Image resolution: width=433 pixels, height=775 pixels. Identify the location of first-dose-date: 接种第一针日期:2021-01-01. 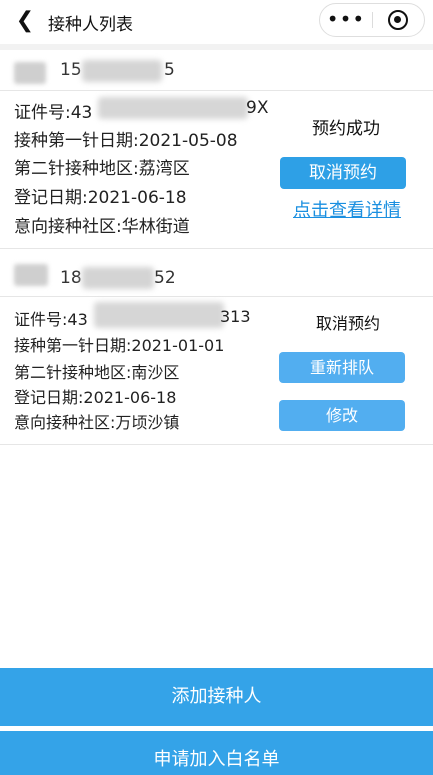
(119, 345).